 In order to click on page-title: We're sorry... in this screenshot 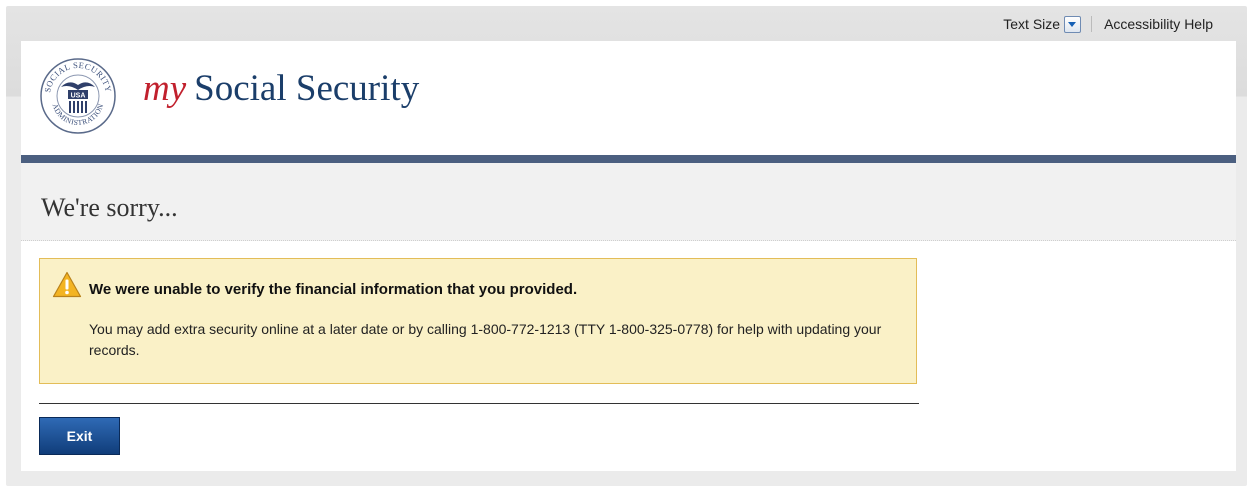, I will do `click(109, 207)`.